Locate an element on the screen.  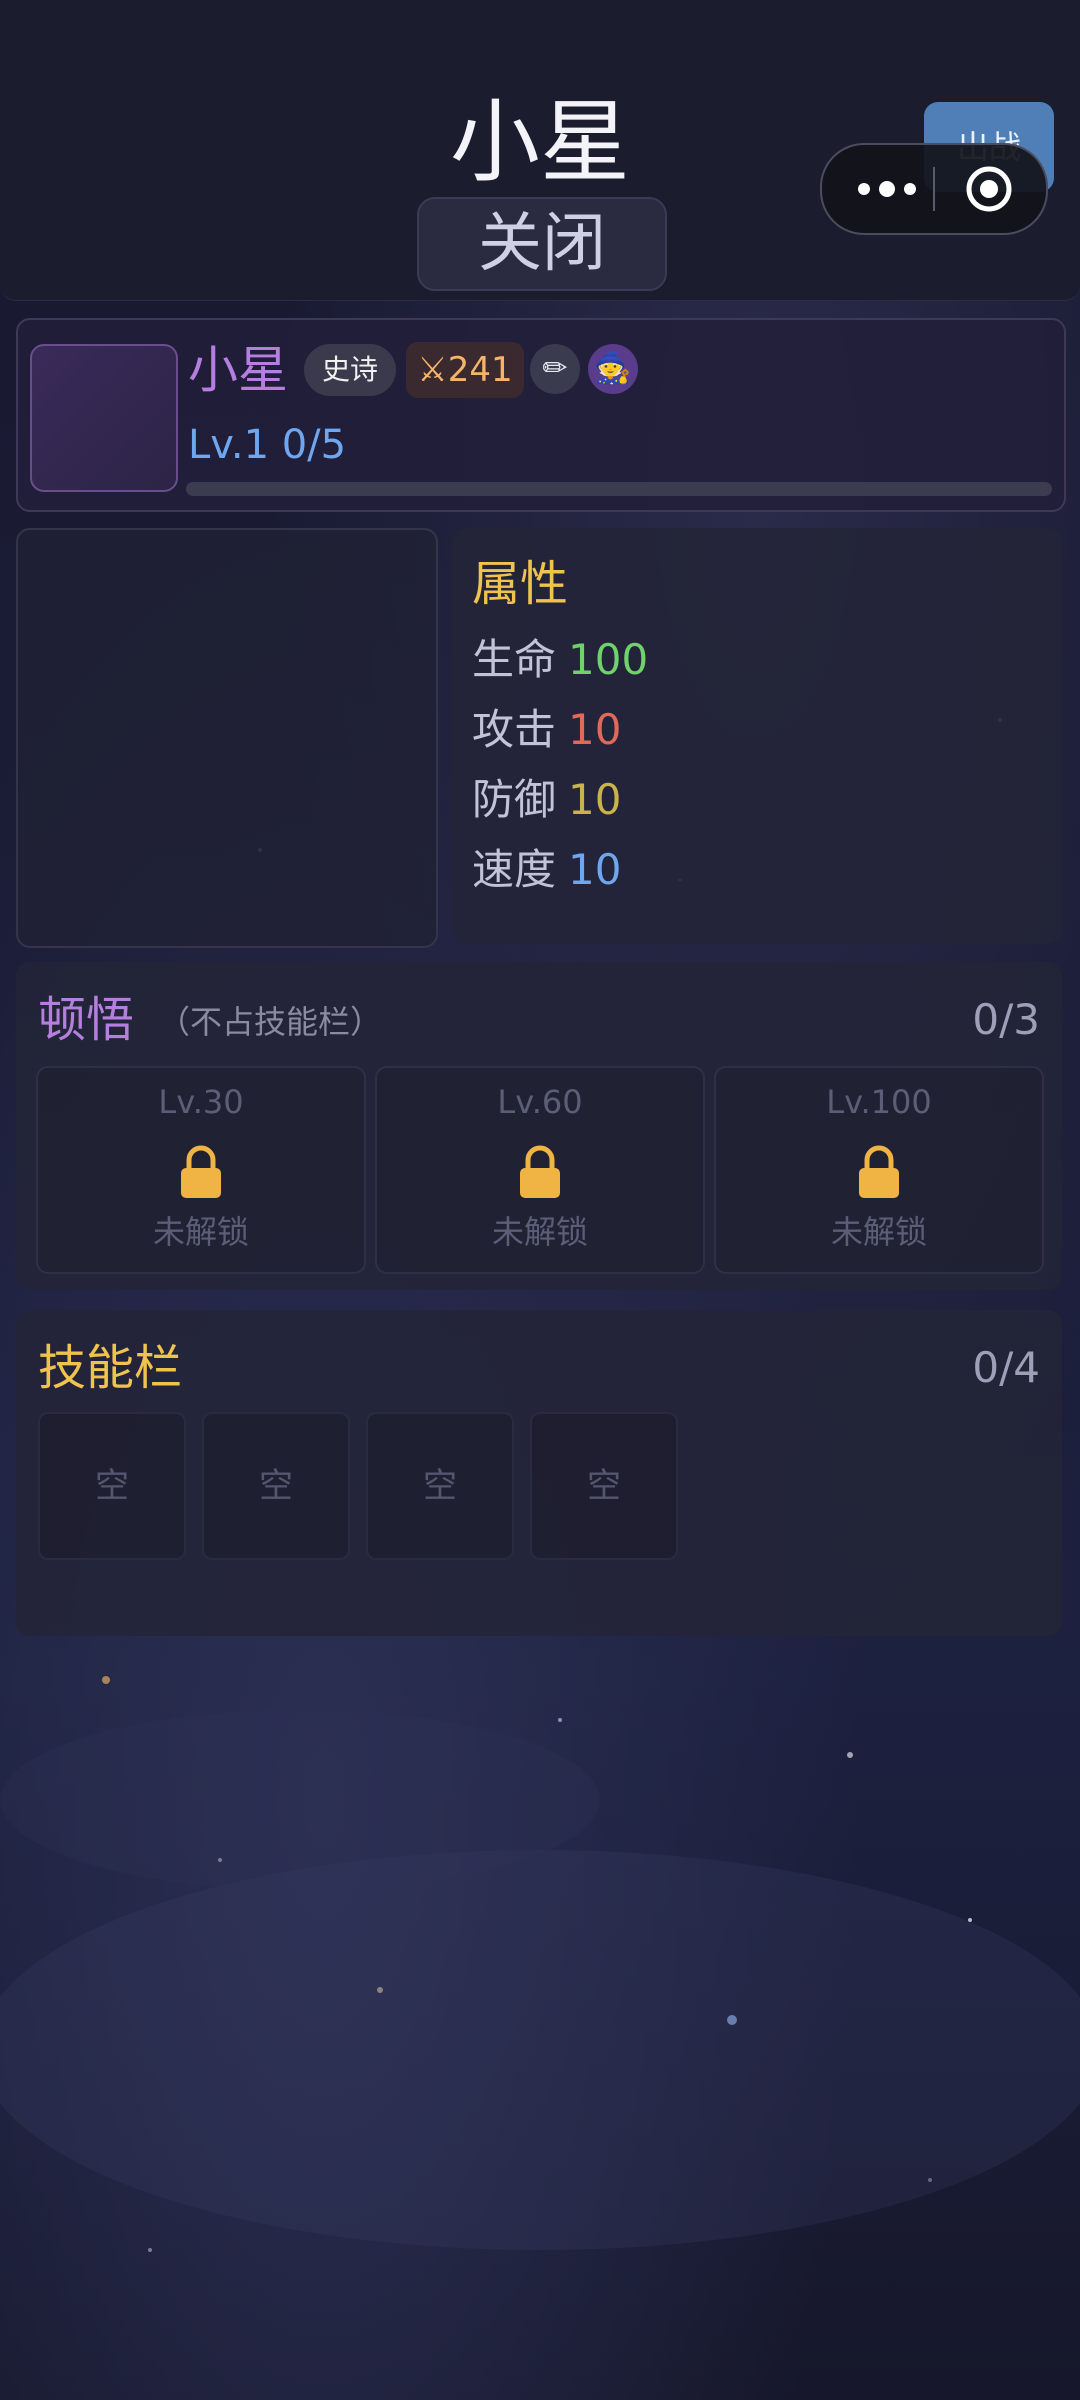
character-name: 小星 is located at coordinates (238, 370).